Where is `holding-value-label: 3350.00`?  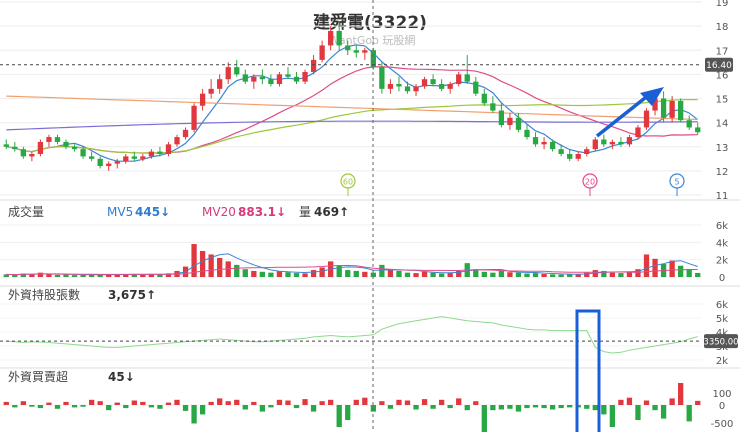 holding-value-label: 3350.00 is located at coordinates (720, 343).